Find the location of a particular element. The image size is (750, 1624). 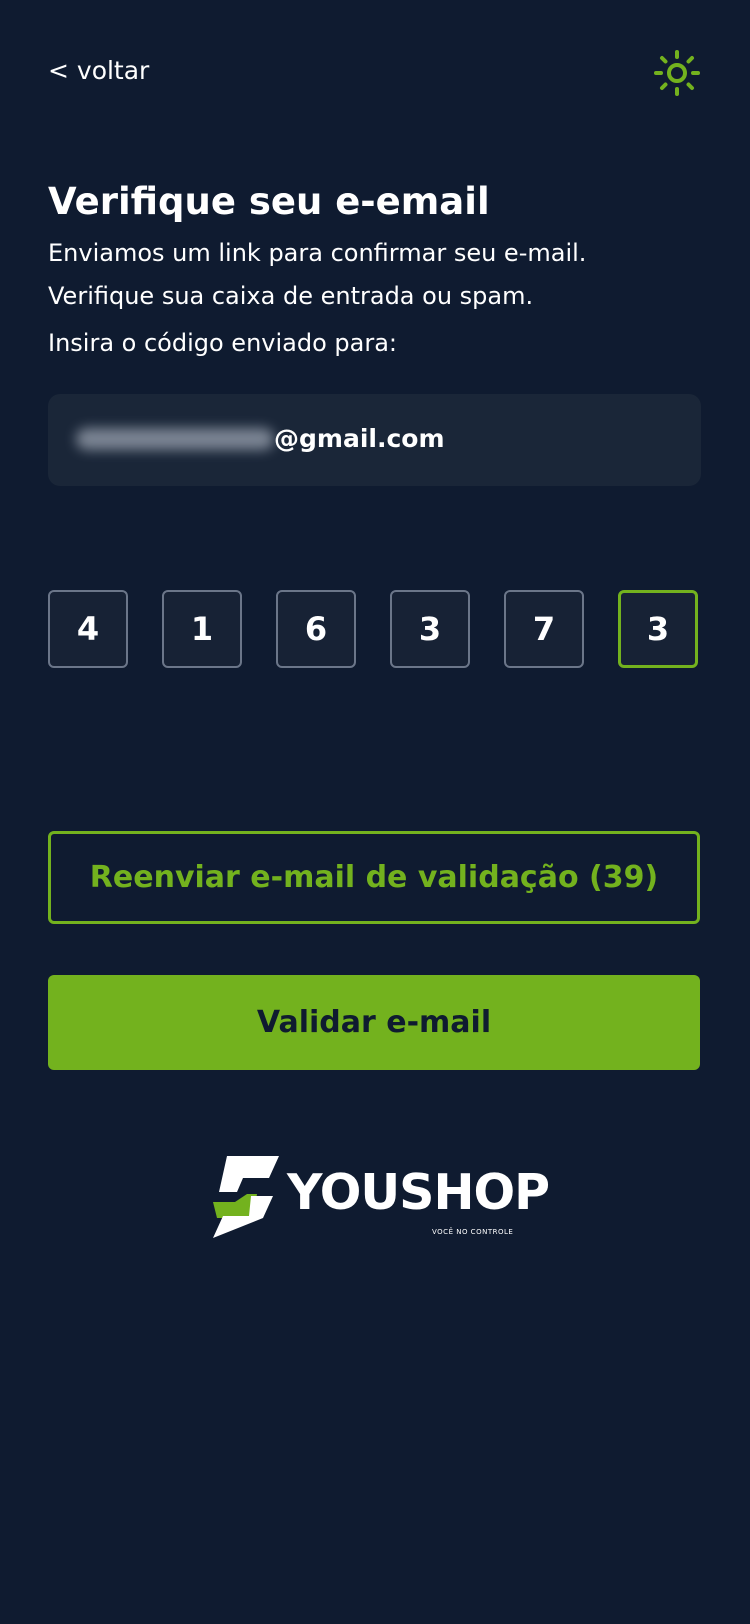

brand-name: YOUSHOP is located at coordinates (418, 1192).